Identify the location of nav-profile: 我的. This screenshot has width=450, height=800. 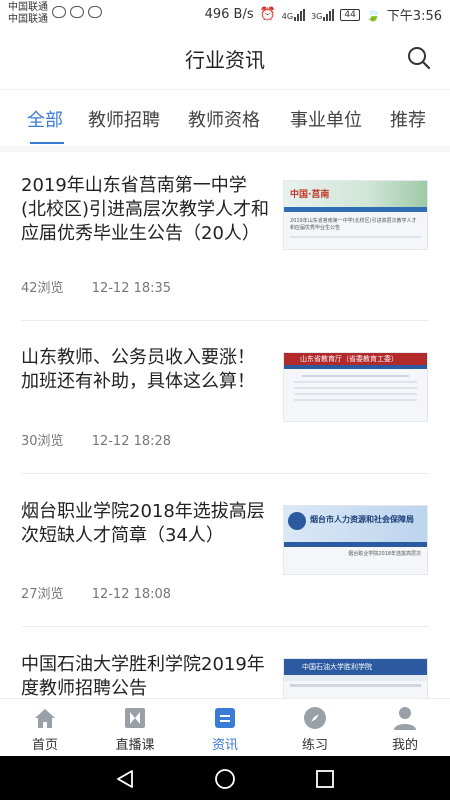
(405, 728).